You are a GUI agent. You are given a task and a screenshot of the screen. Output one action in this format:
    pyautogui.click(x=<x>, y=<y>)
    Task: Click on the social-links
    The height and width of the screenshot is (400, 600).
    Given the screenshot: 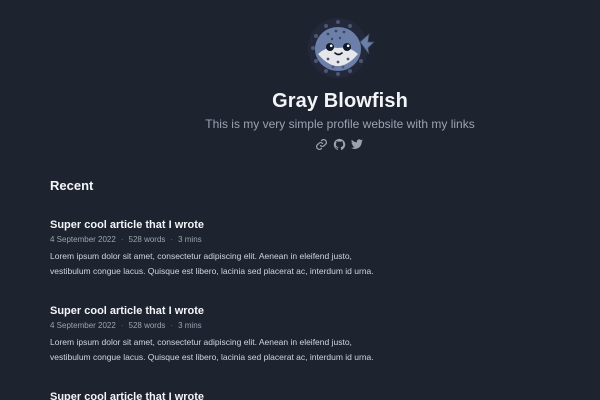 What is the action you would take?
    pyautogui.click(x=339, y=144)
    